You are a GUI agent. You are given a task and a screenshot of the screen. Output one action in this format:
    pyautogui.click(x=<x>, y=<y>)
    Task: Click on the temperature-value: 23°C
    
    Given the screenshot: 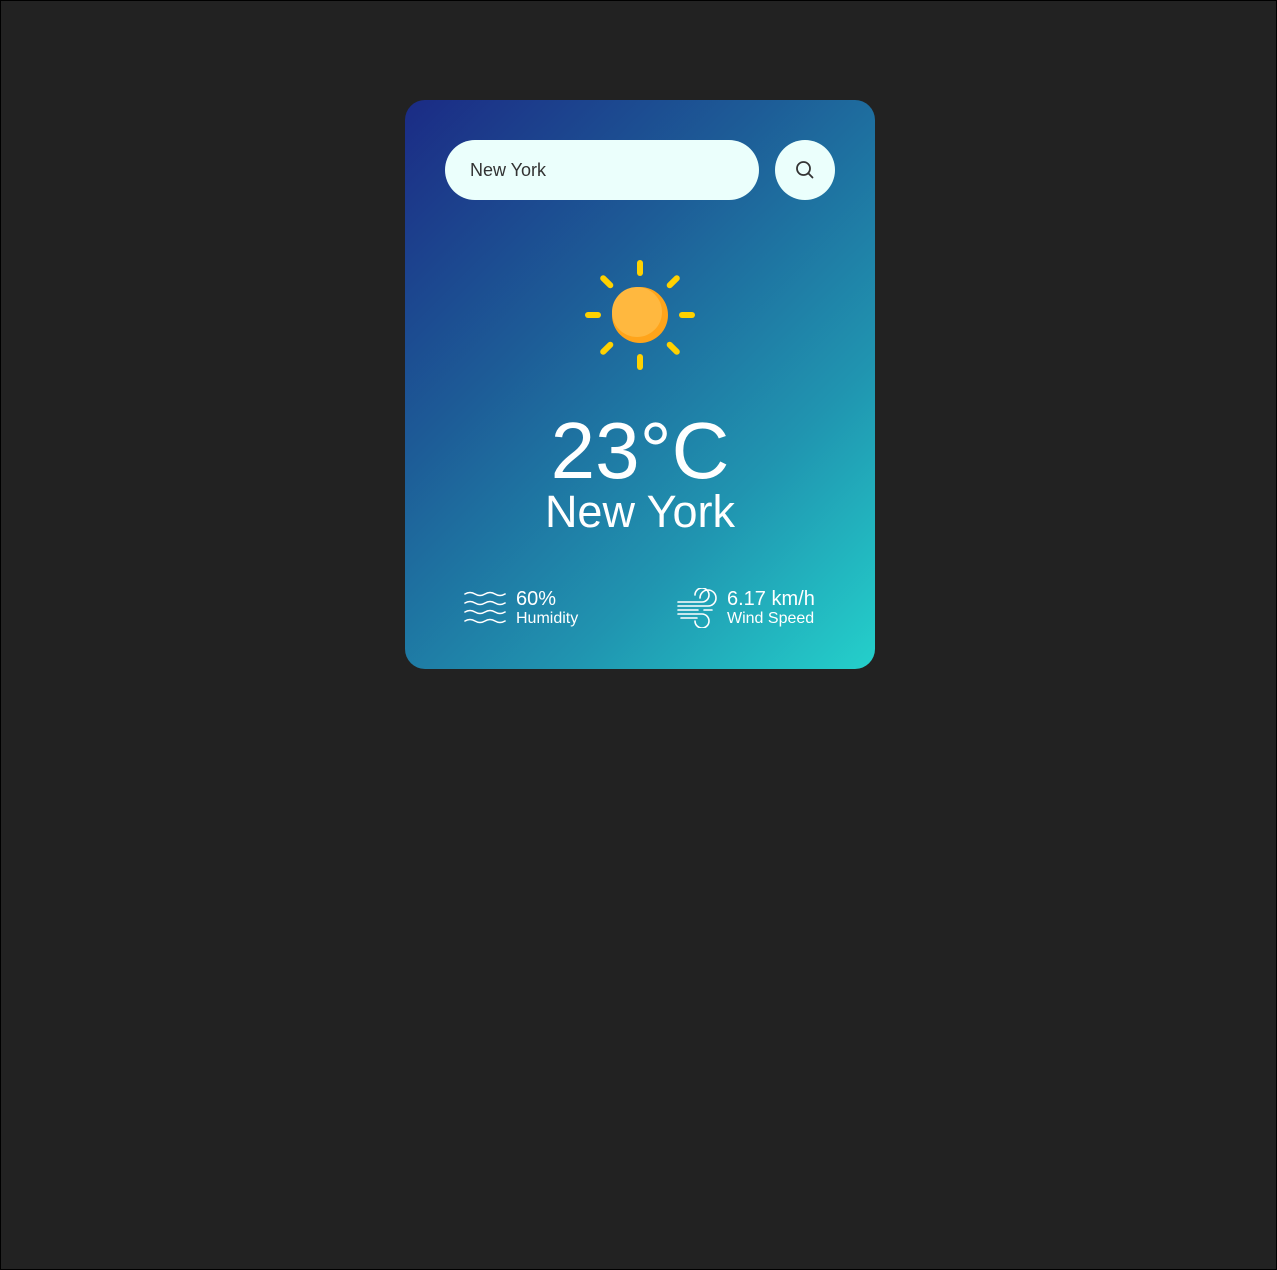 What is the action you would take?
    pyautogui.click(x=640, y=450)
    